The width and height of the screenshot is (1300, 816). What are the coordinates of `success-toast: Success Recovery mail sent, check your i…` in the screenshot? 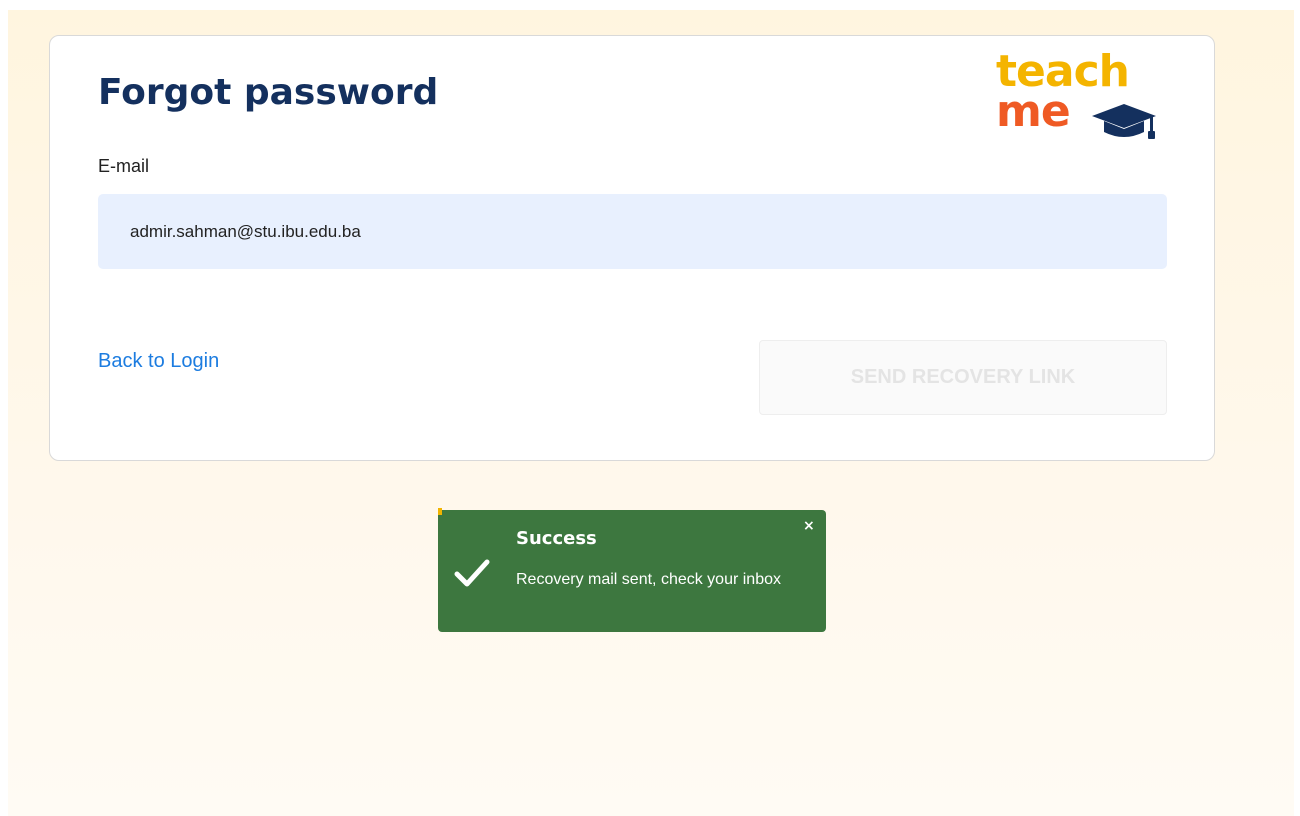 It's located at (632, 570).